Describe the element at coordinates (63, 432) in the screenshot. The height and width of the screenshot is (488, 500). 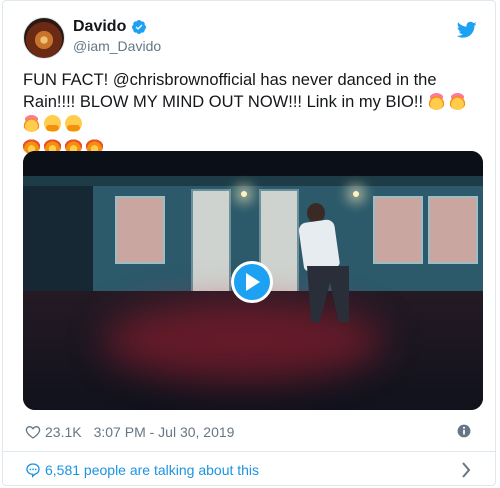
I see `like-count: 23.1K` at that location.